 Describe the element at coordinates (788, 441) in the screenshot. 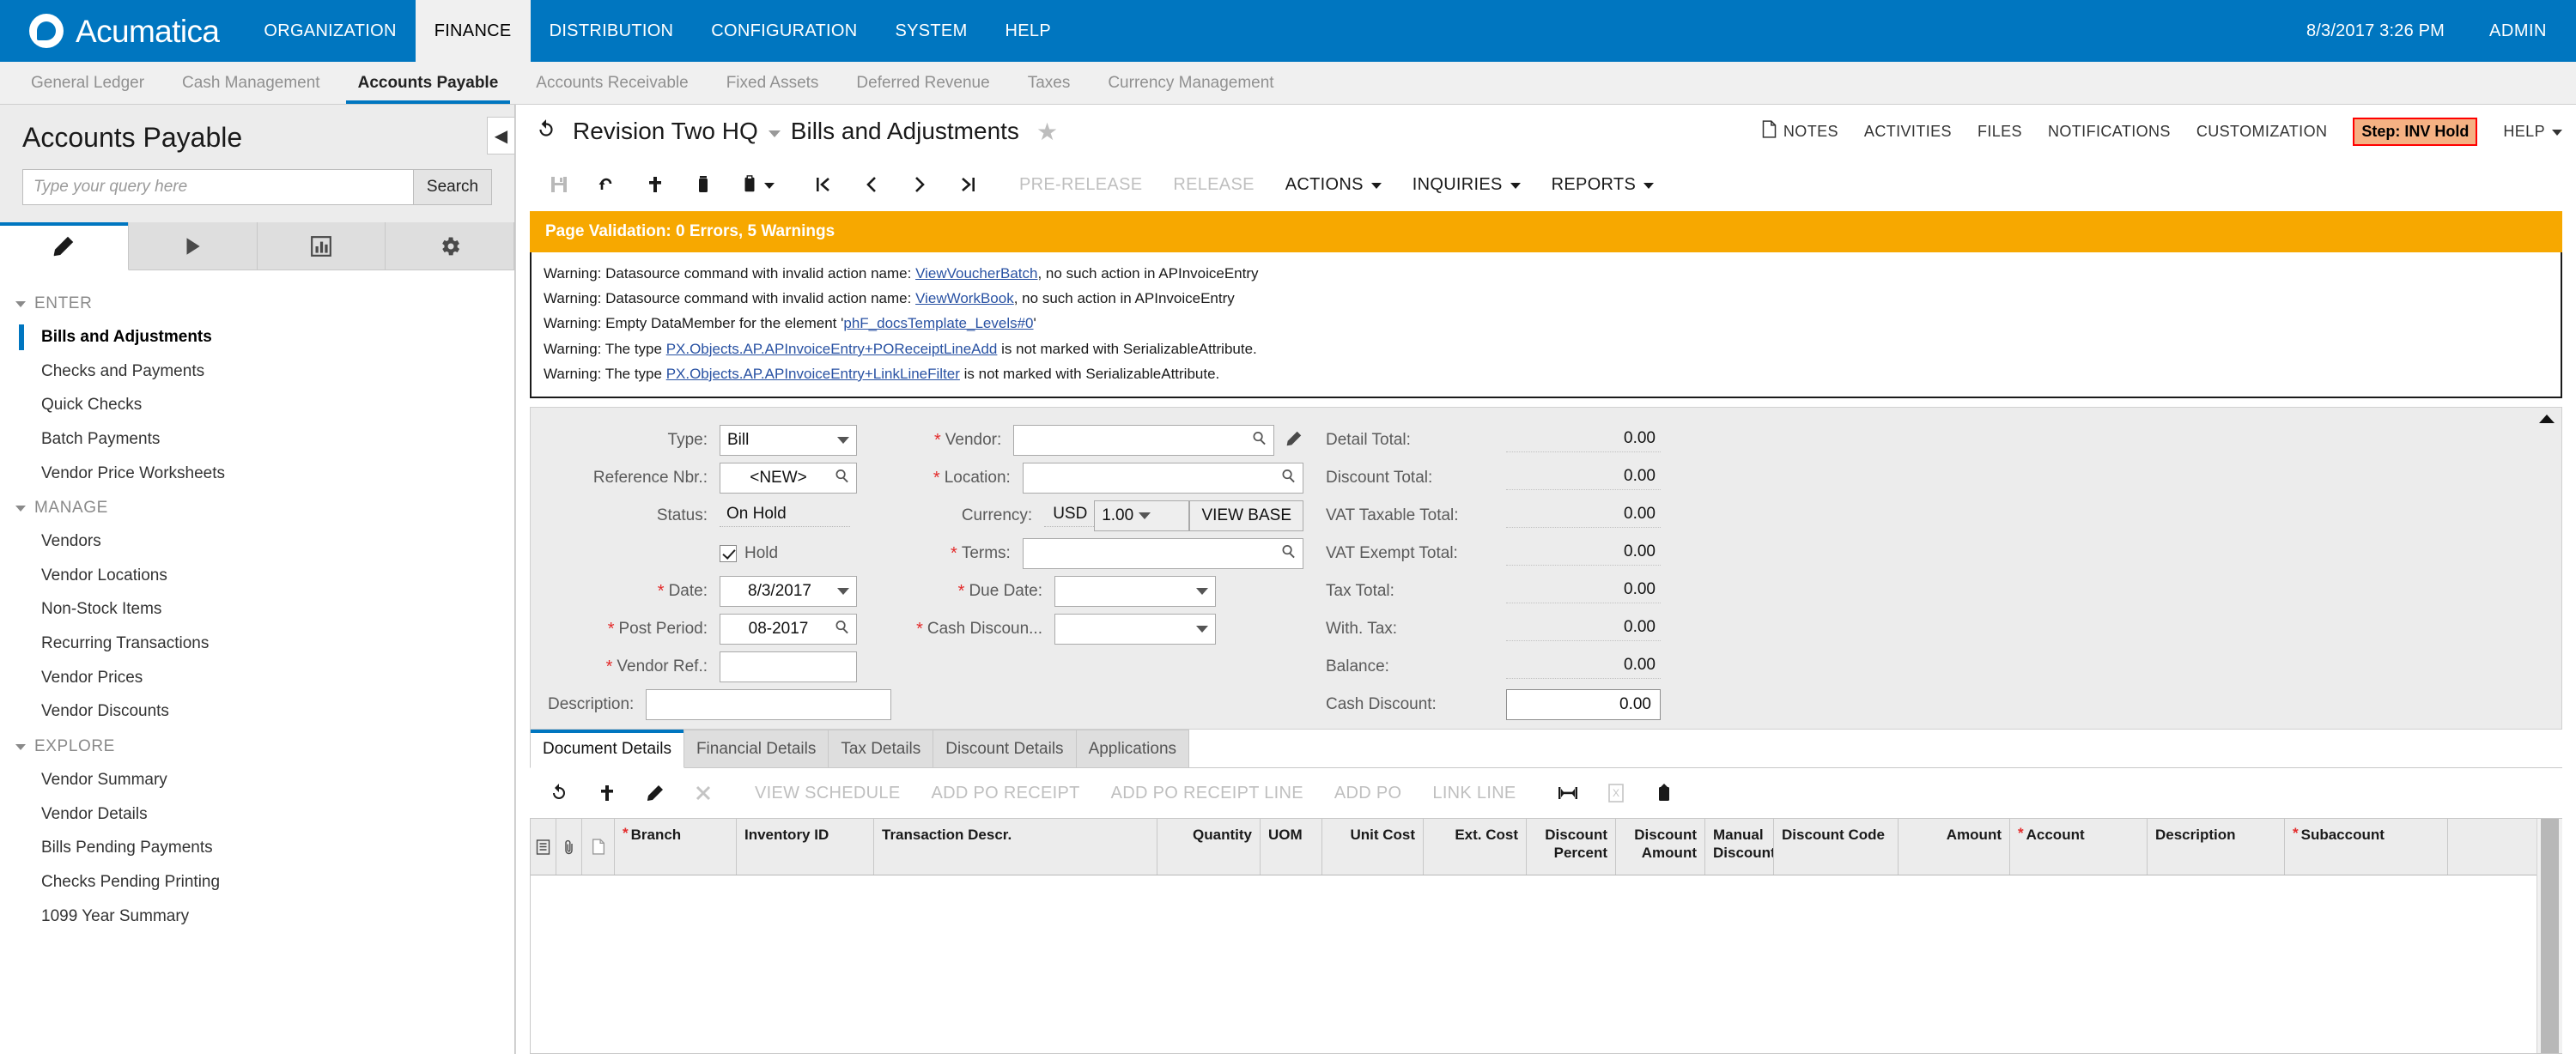

I see `type-select: Bill` at that location.